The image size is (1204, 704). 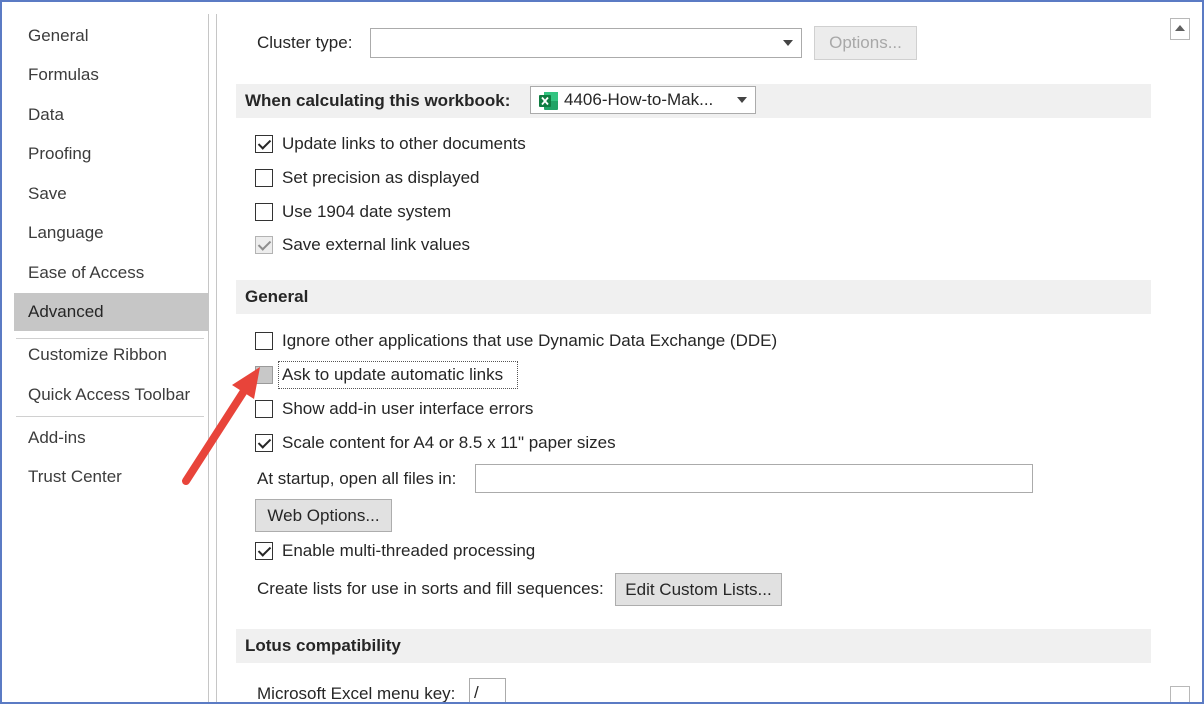 What do you see at coordinates (357, 478) in the screenshot?
I see `startup-folder-label: At startup, open all files in:` at bounding box center [357, 478].